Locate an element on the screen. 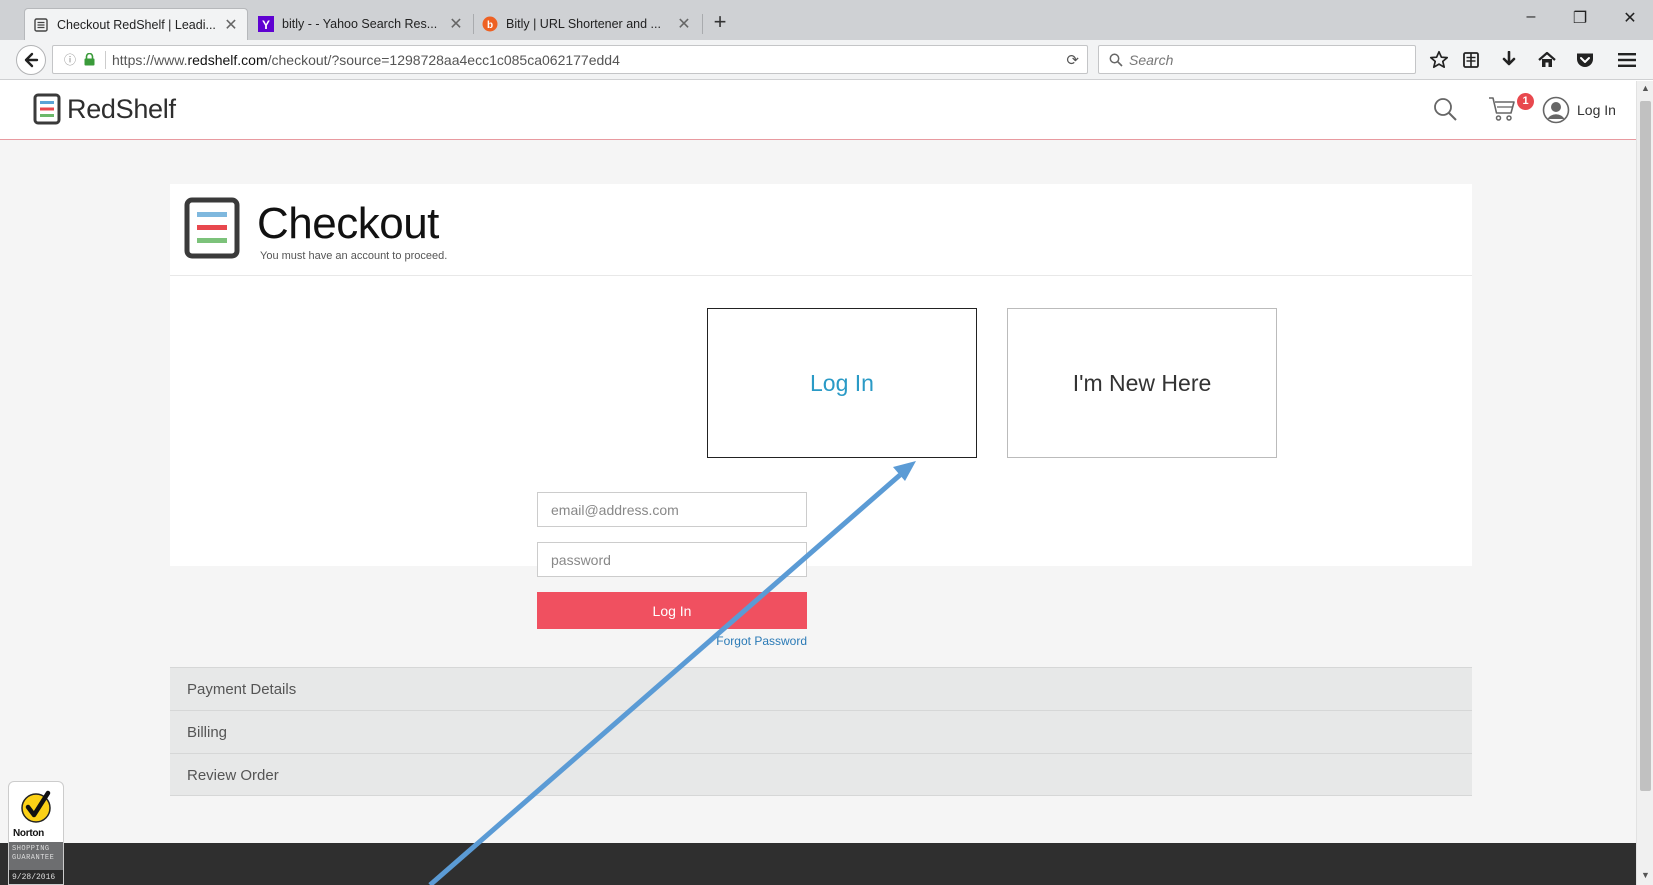 Image resolution: width=1653 pixels, height=885 pixels. minimize-button: – is located at coordinates (1531, 17).